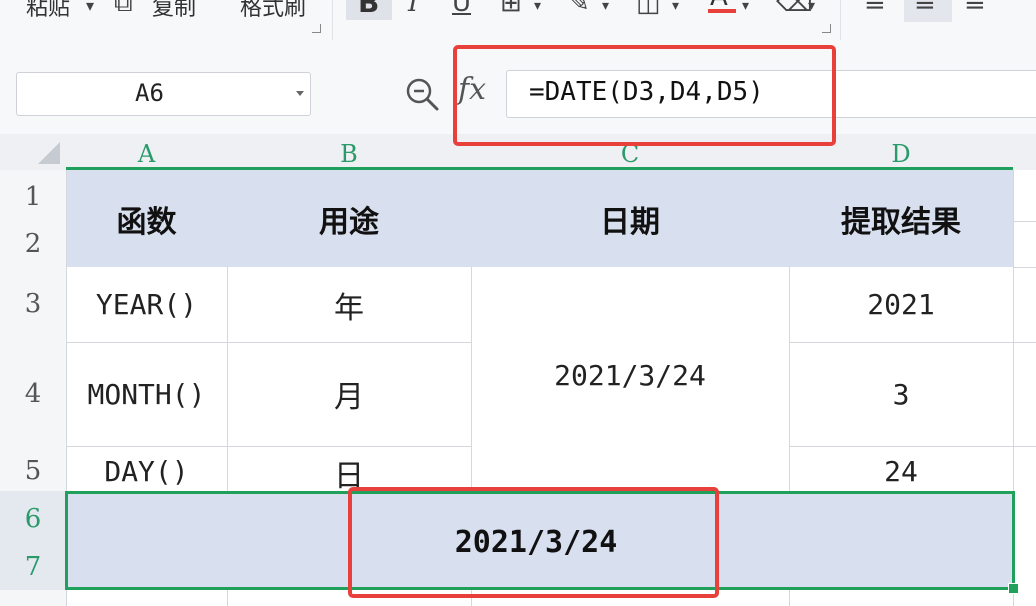 Image resolution: width=1036 pixels, height=606 pixels. What do you see at coordinates (648, 9) in the screenshot?
I see `fill-color-icon: ◫` at bounding box center [648, 9].